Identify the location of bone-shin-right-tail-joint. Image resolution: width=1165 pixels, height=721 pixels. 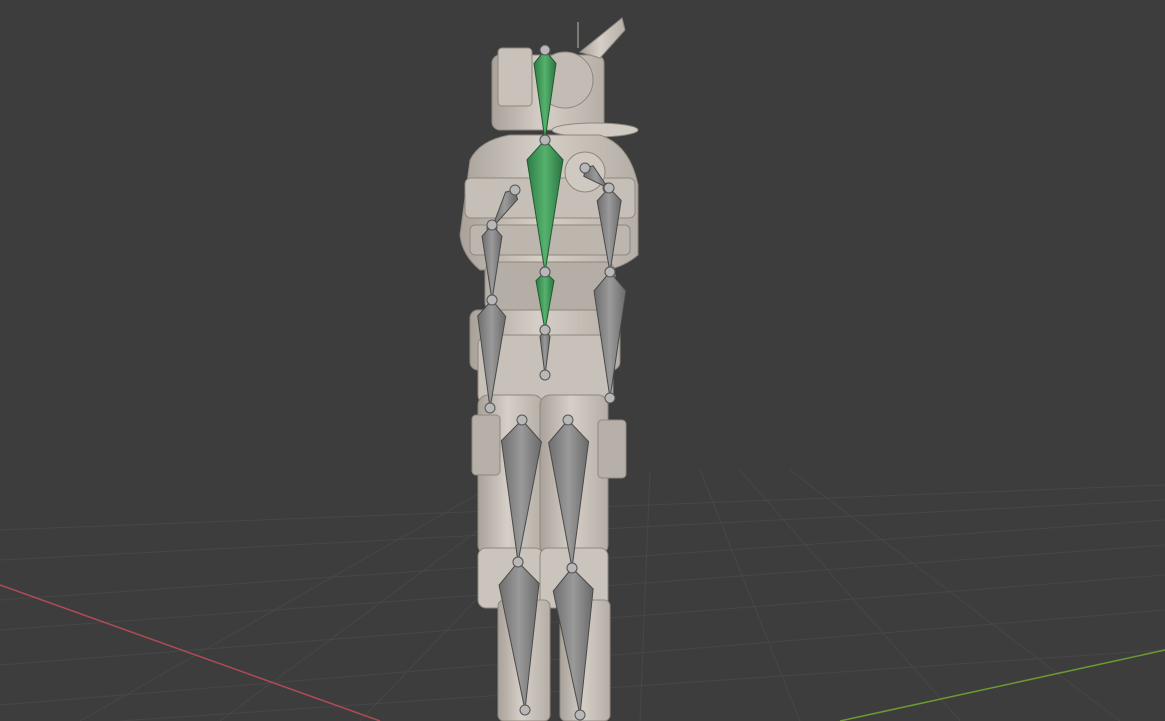
(580, 715).